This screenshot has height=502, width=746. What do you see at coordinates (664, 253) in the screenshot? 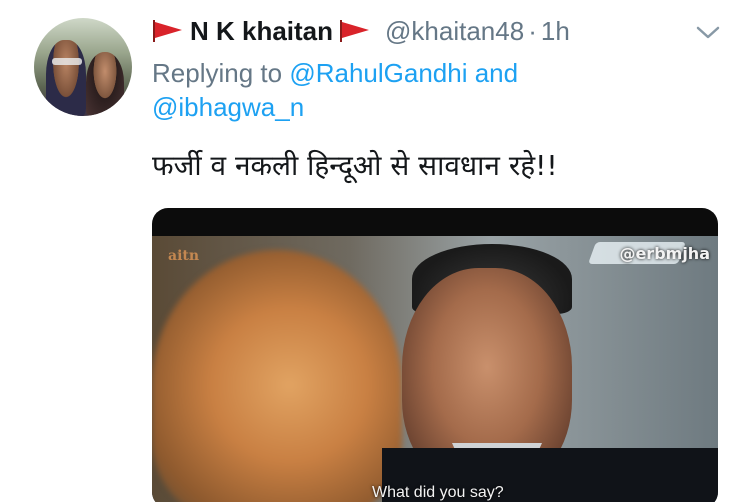
I see `media-watermark: @erbmjha` at bounding box center [664, 253].